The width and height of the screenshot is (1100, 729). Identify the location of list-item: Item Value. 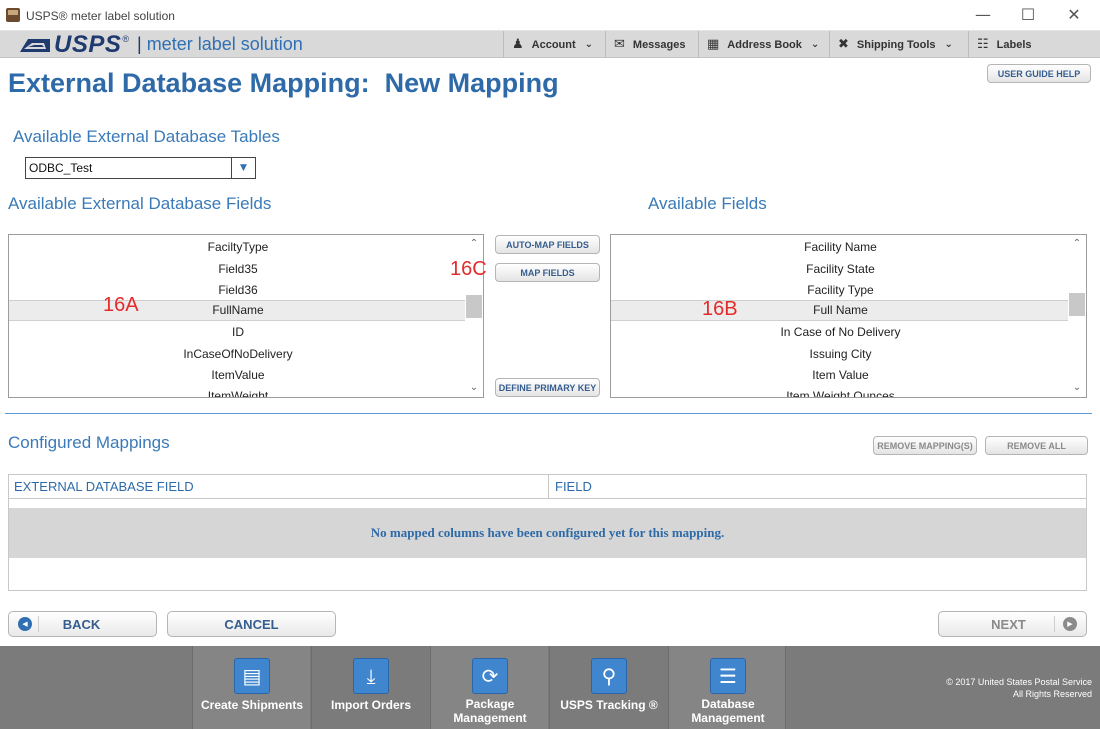
(840, 375).